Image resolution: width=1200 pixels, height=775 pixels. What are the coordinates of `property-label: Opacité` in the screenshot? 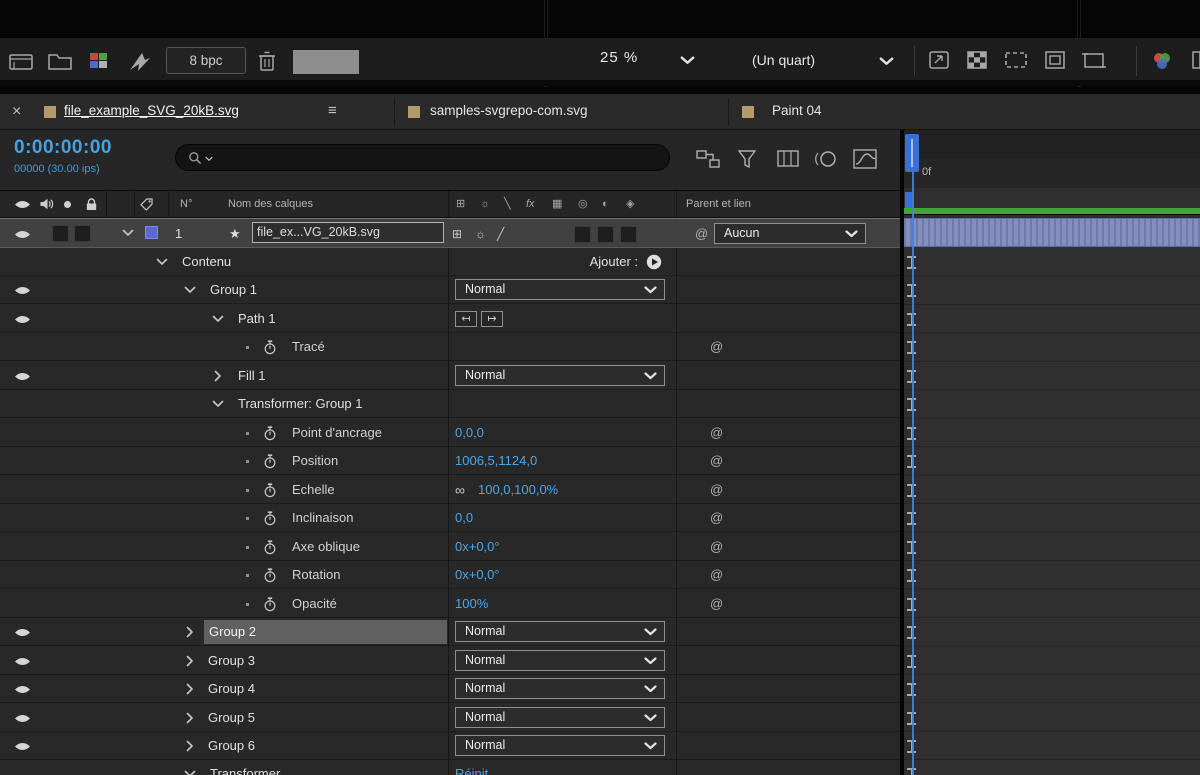 It's located at (314, 604).